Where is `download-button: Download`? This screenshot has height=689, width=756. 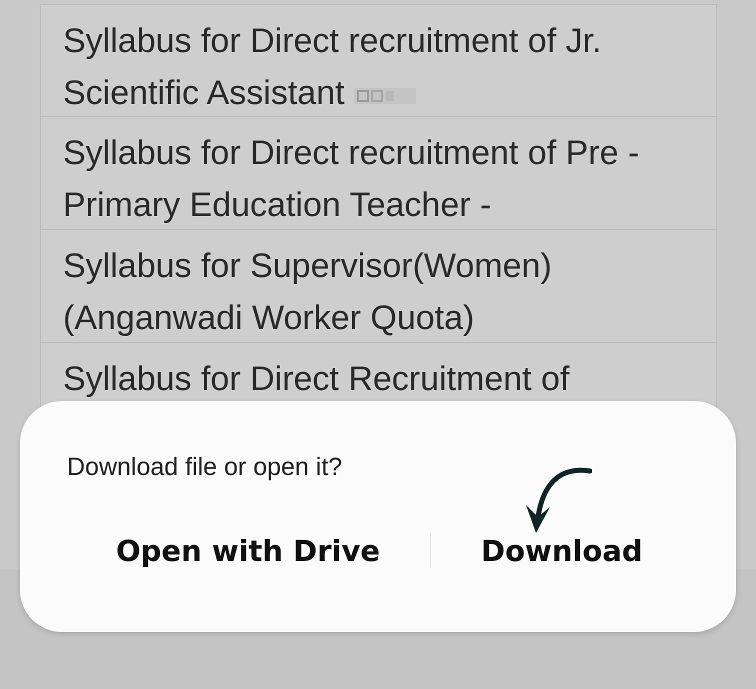
download-button: Download is located at coordinates (562, 551).